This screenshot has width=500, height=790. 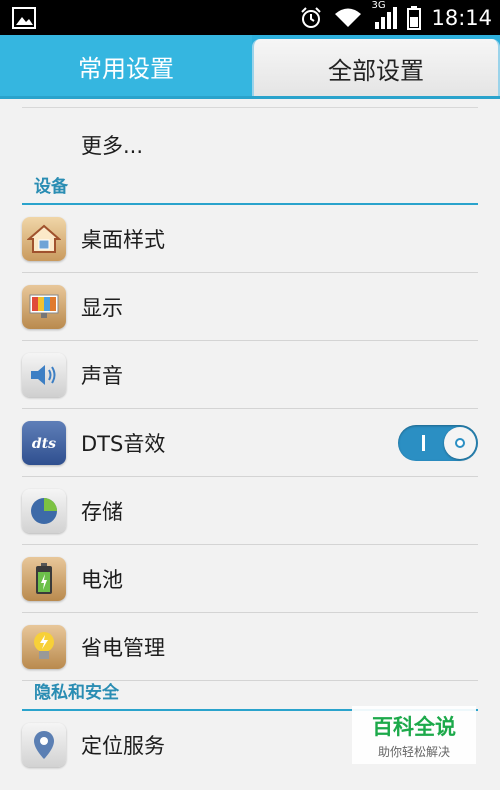 What do you see at coordinates (44, 578) in the screenshot?
I see `battery-item-icon` at bounding box center [44, 578].